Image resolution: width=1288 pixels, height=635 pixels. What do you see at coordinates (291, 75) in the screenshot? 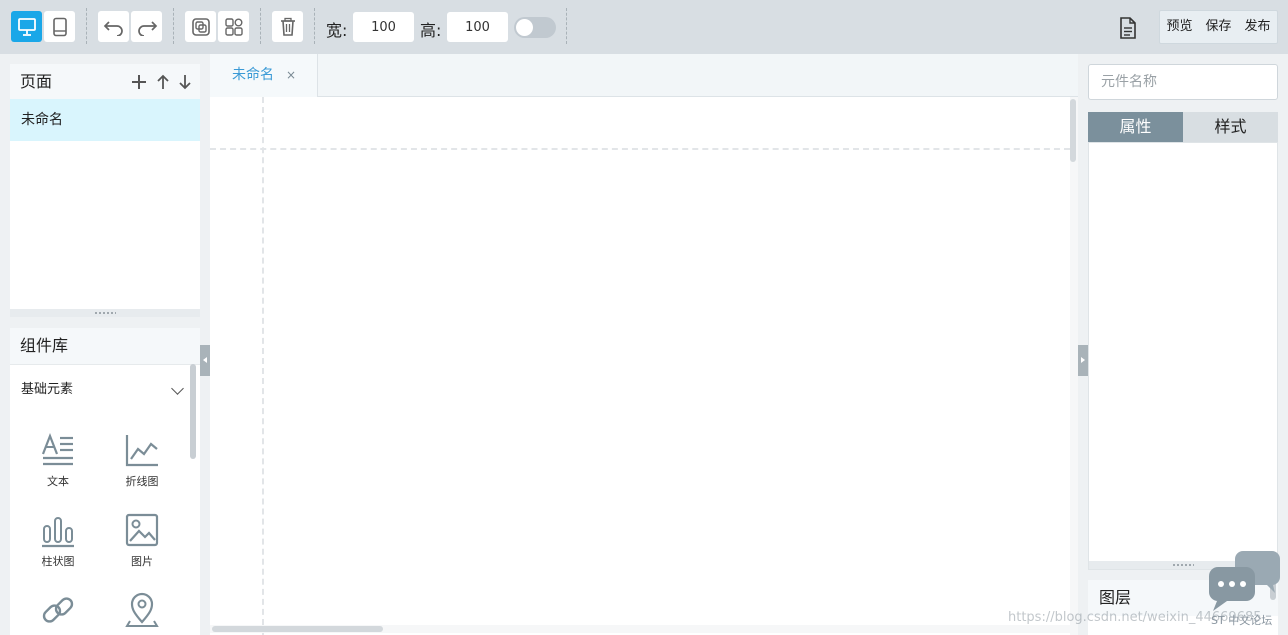
I see `close-icon: ×` at bounding box center [291, 75].